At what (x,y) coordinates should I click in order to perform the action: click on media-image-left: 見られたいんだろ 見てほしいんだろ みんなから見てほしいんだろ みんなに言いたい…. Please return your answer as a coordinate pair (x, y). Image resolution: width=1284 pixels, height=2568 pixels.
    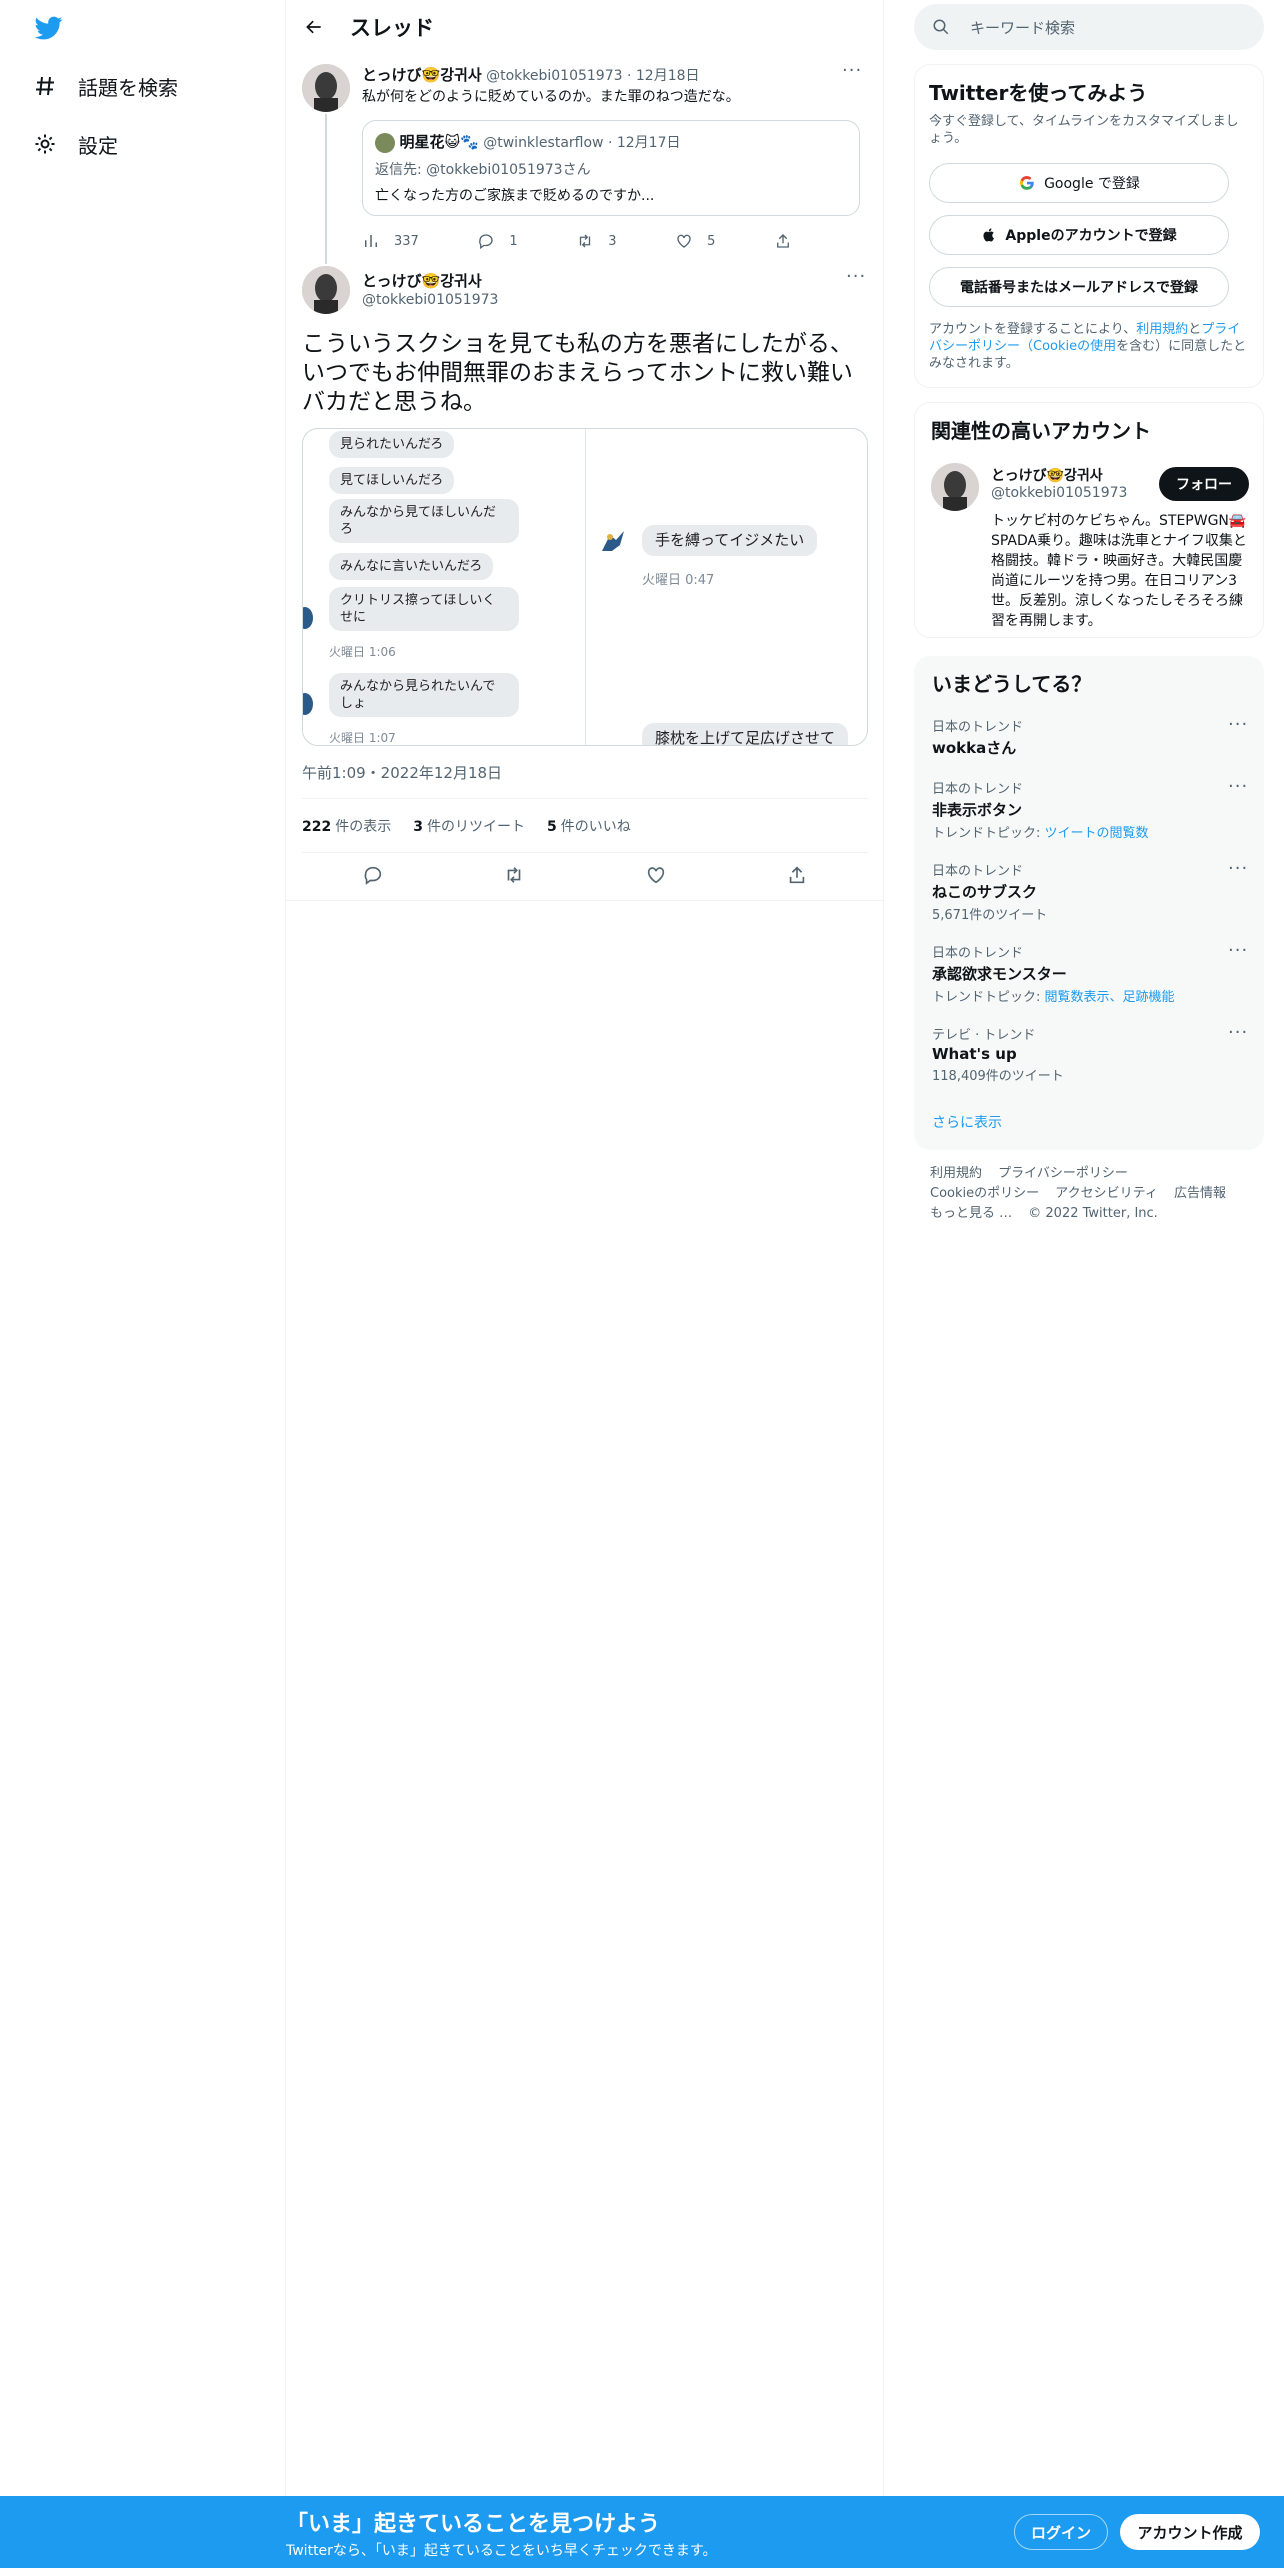
    Looking at the image, I should click on (444, 587).